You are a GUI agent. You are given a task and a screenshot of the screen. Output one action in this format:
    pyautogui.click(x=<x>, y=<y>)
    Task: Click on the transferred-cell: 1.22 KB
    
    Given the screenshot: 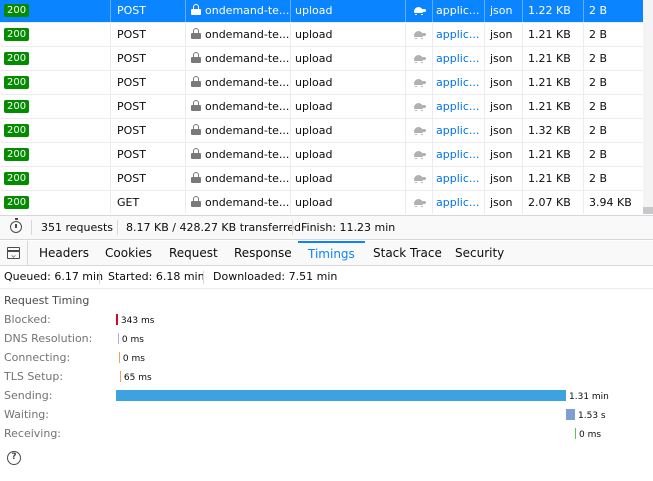 What is the action you would take?
    pyautogui.click(x=552, y=11)
    